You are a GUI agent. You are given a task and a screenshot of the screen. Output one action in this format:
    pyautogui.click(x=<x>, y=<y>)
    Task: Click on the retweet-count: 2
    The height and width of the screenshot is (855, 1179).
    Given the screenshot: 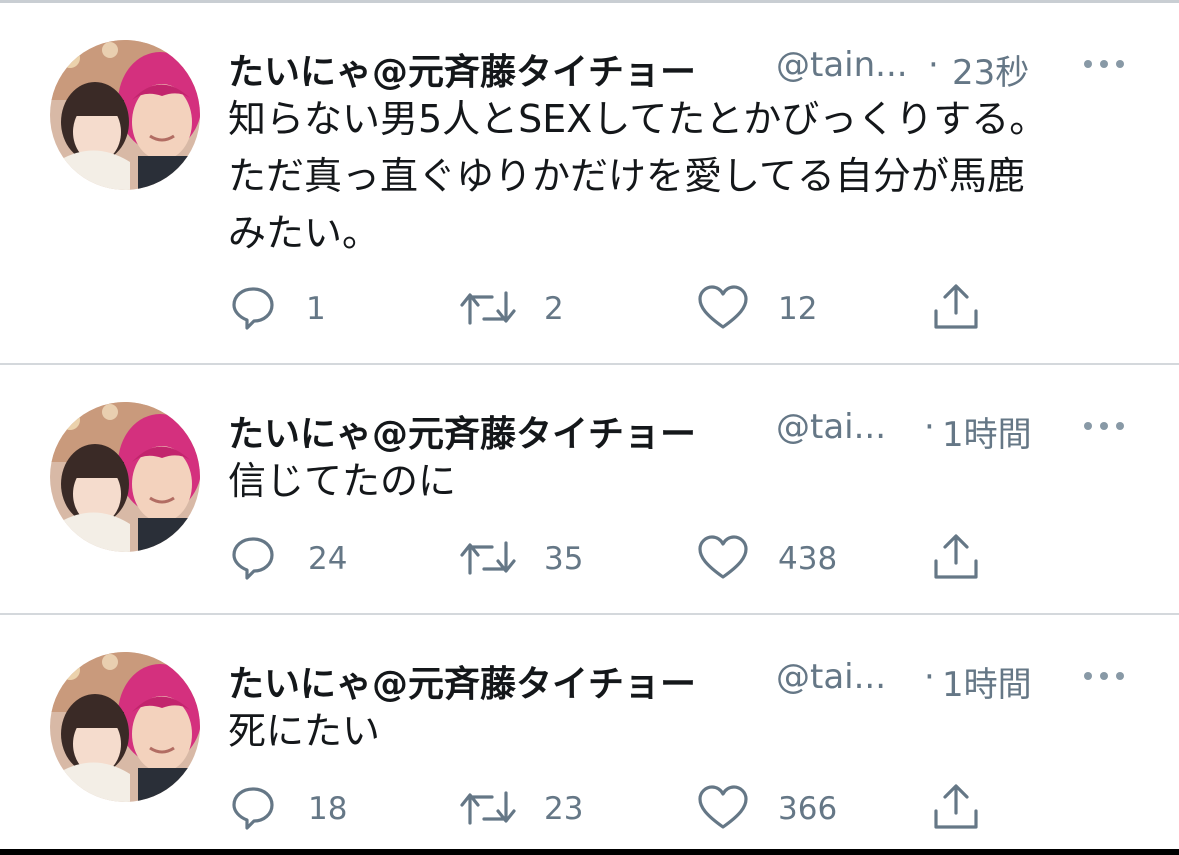 What is the action you would take?
    pyautogui.click(x=554, y=309)
    